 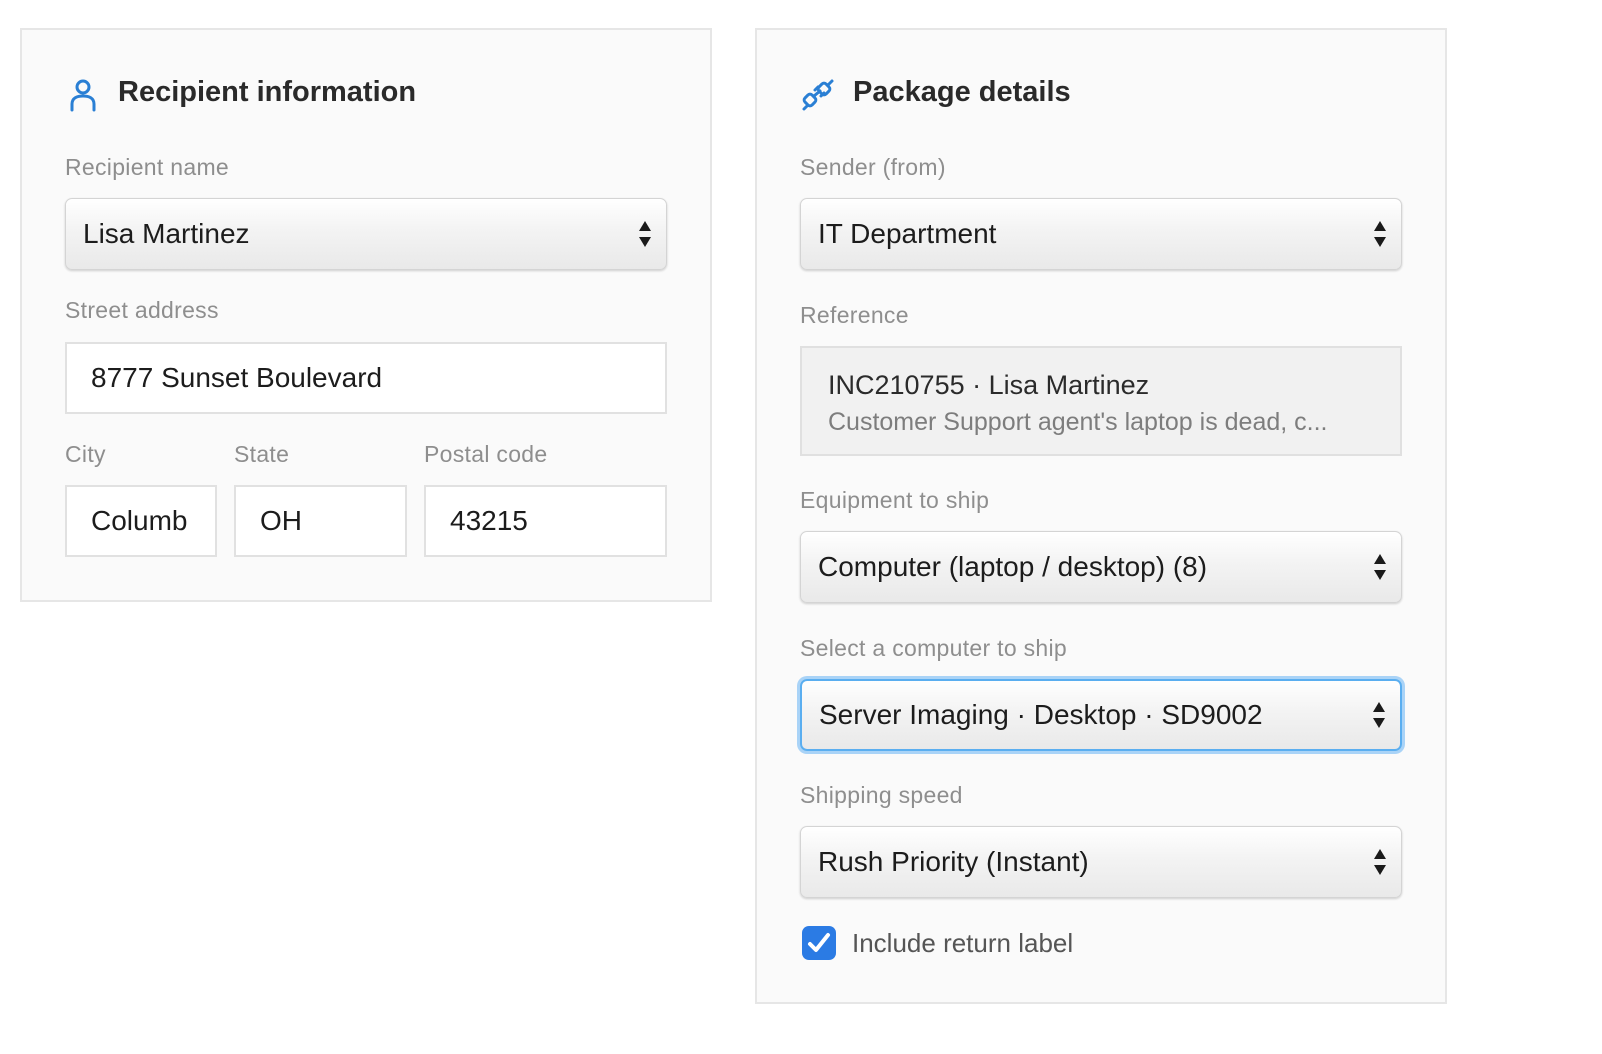 I want to click on recipient-name-label: Recipient name, so click(x=147, y=167).